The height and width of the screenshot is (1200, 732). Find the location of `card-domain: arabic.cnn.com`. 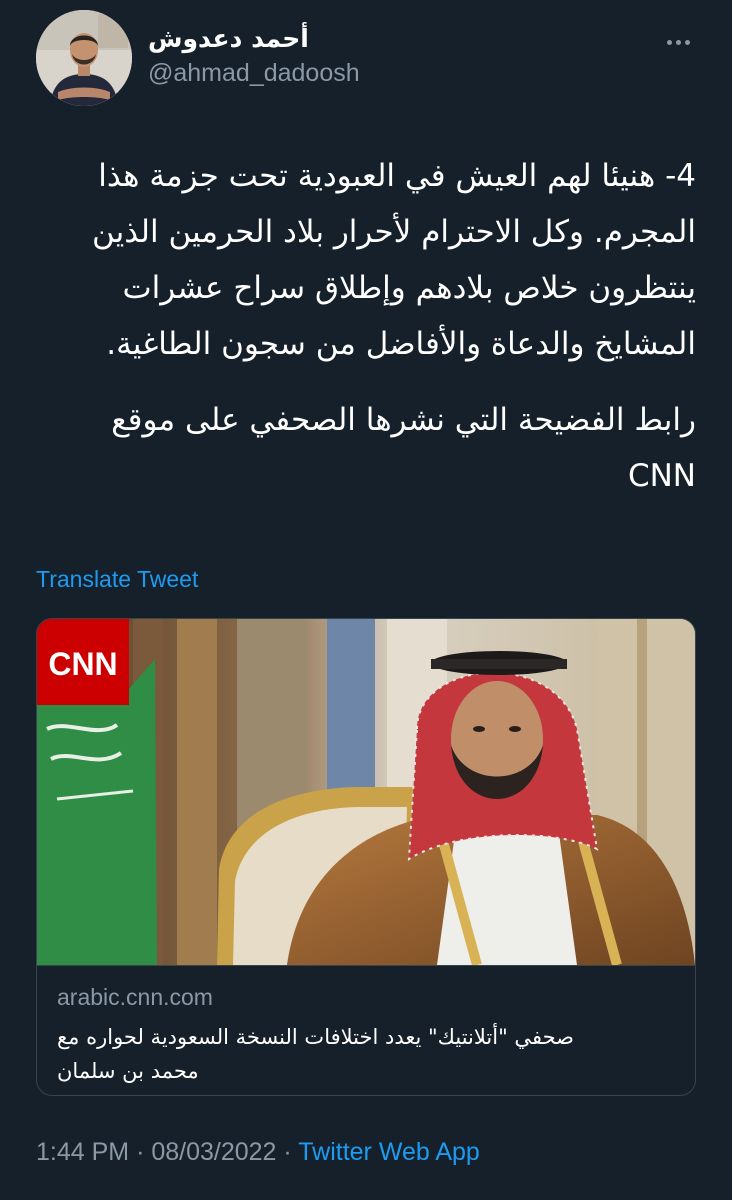

card-domain: arabic.cnn.com is located at coordinates (135, 997).